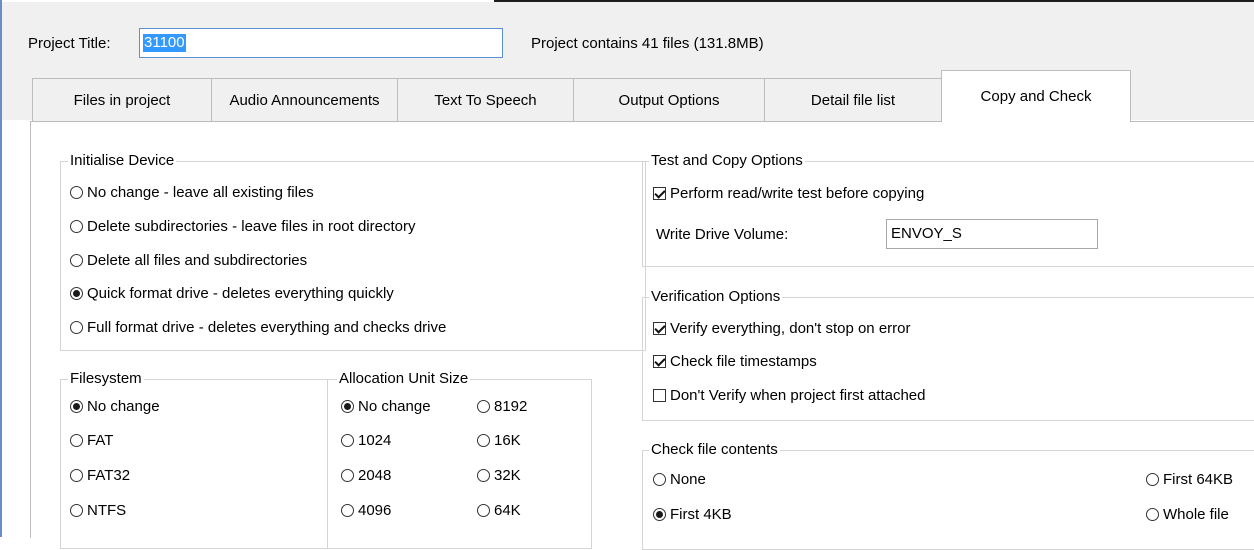 The image size is (1254, 550). Describe the element at coordinates (992, 234) in the screenshot. I see `write-volume-input: ENVOY_S` at that location.